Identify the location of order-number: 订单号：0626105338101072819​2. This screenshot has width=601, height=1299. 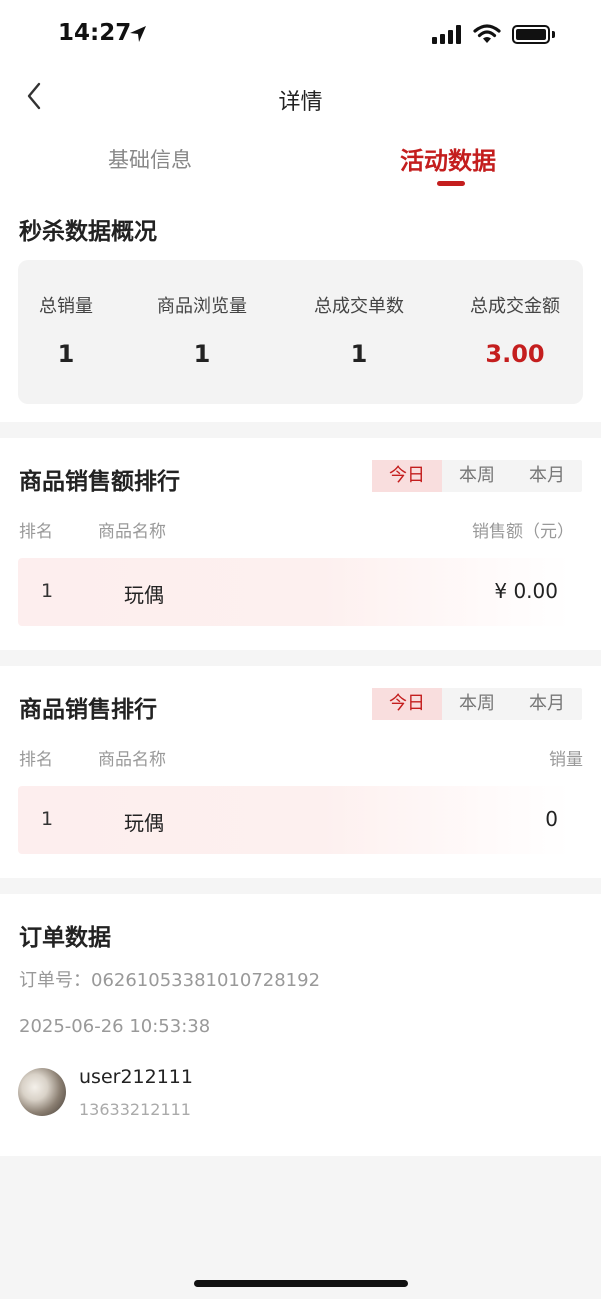
(170, 980).